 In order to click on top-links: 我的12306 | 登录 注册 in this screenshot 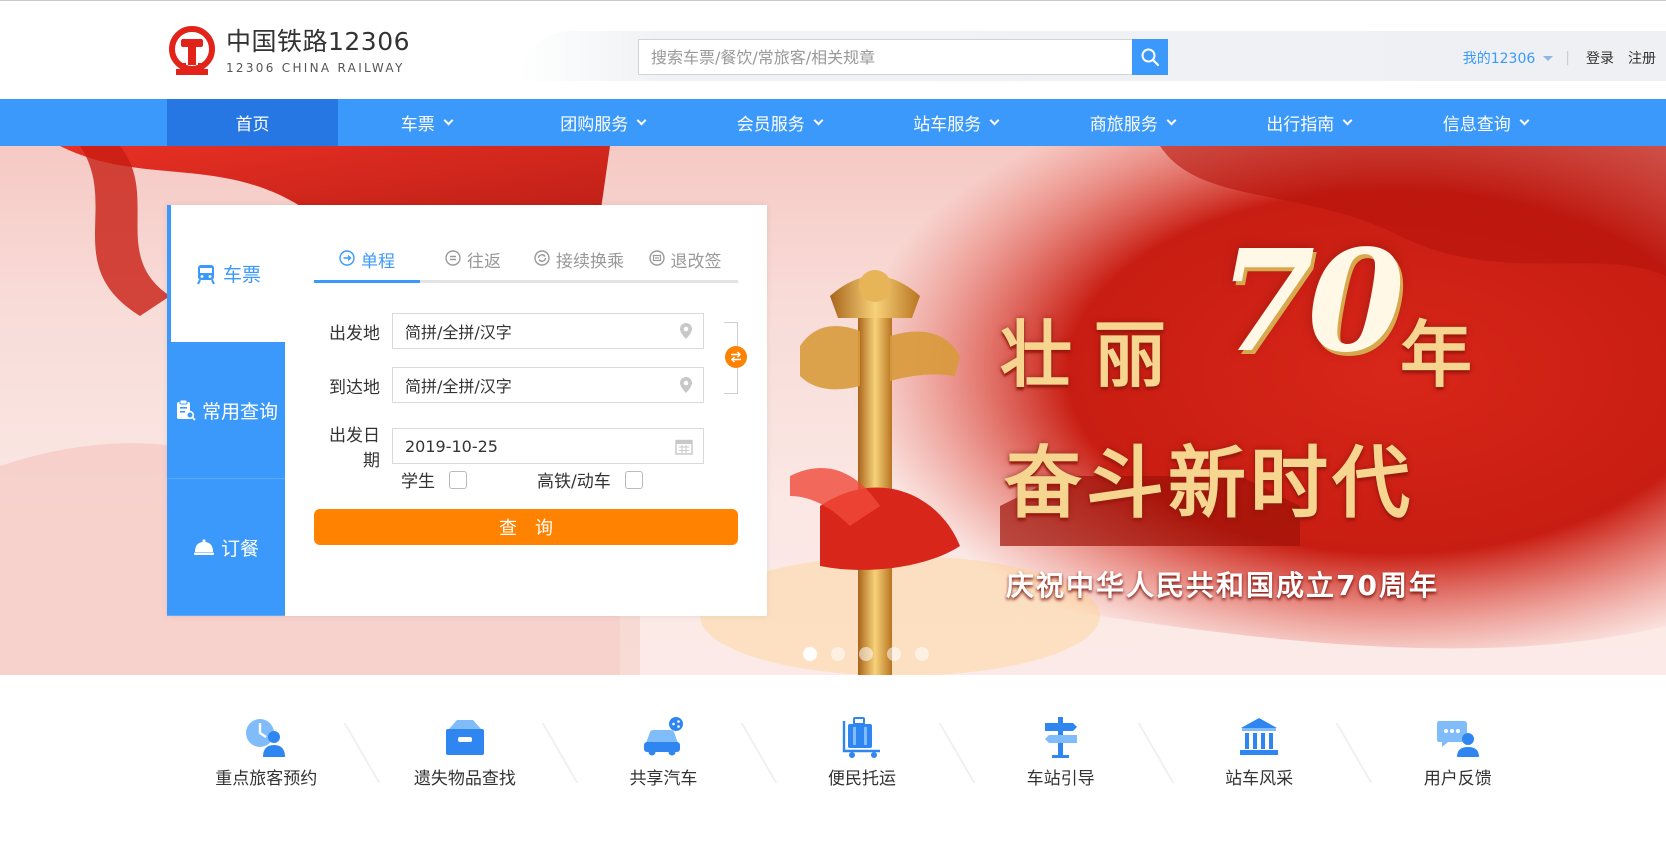, I will do `click(1559, 58)`.